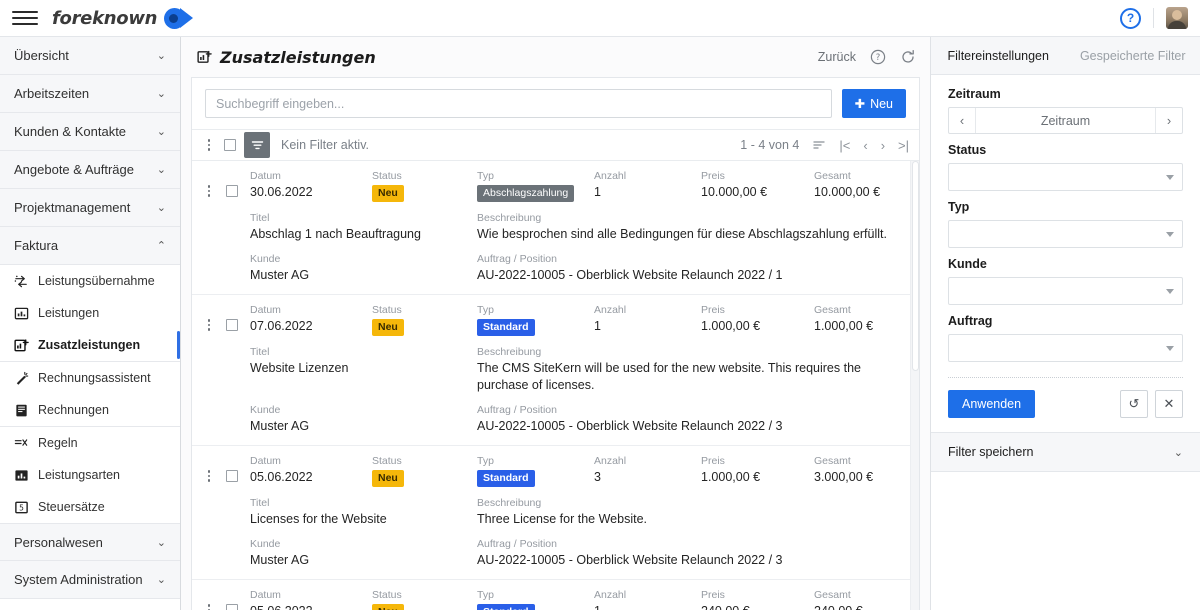  Describe the element at coordinates (859, 606) in the screenshot. I see `cell-gesamt: 240,00 €` at that location.